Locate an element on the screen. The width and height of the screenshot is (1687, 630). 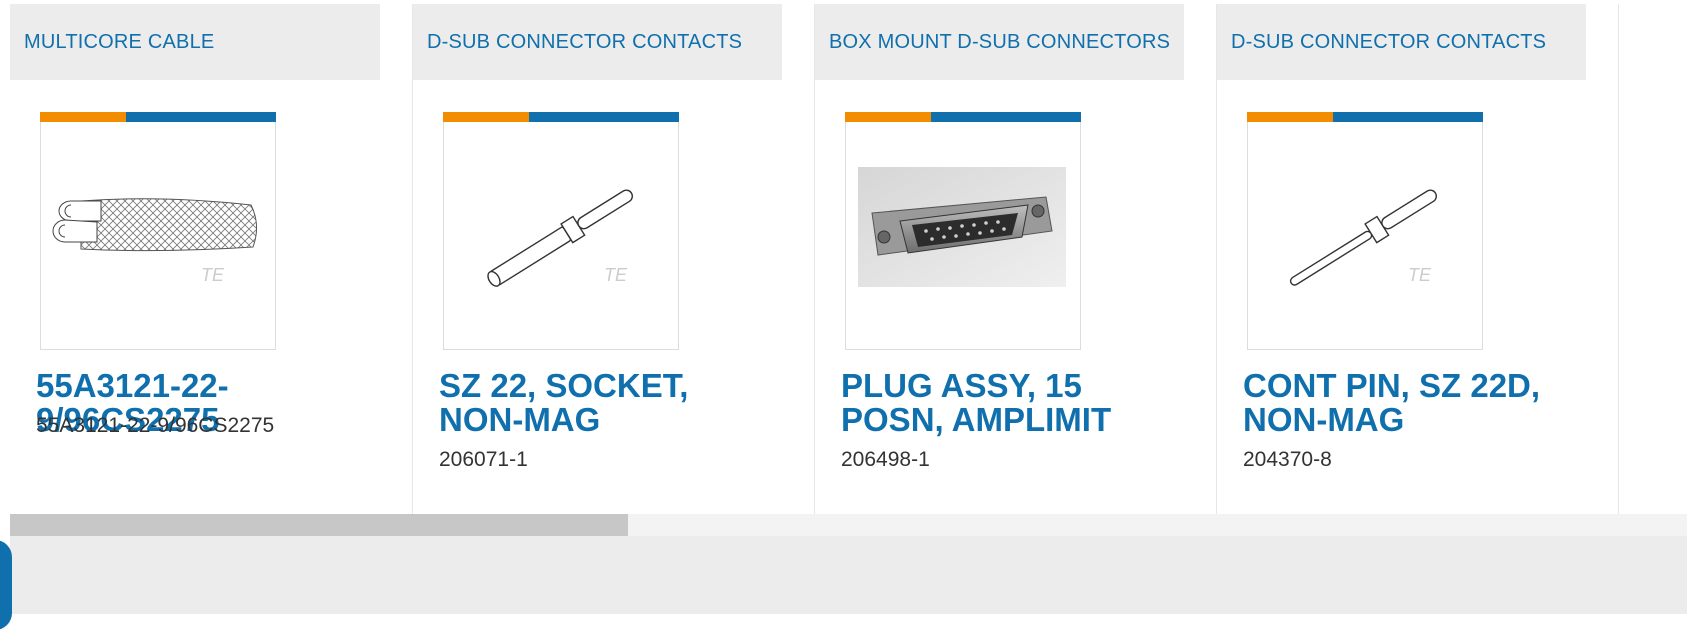
carousel-scrollbar is located at coordinates (848, 525).